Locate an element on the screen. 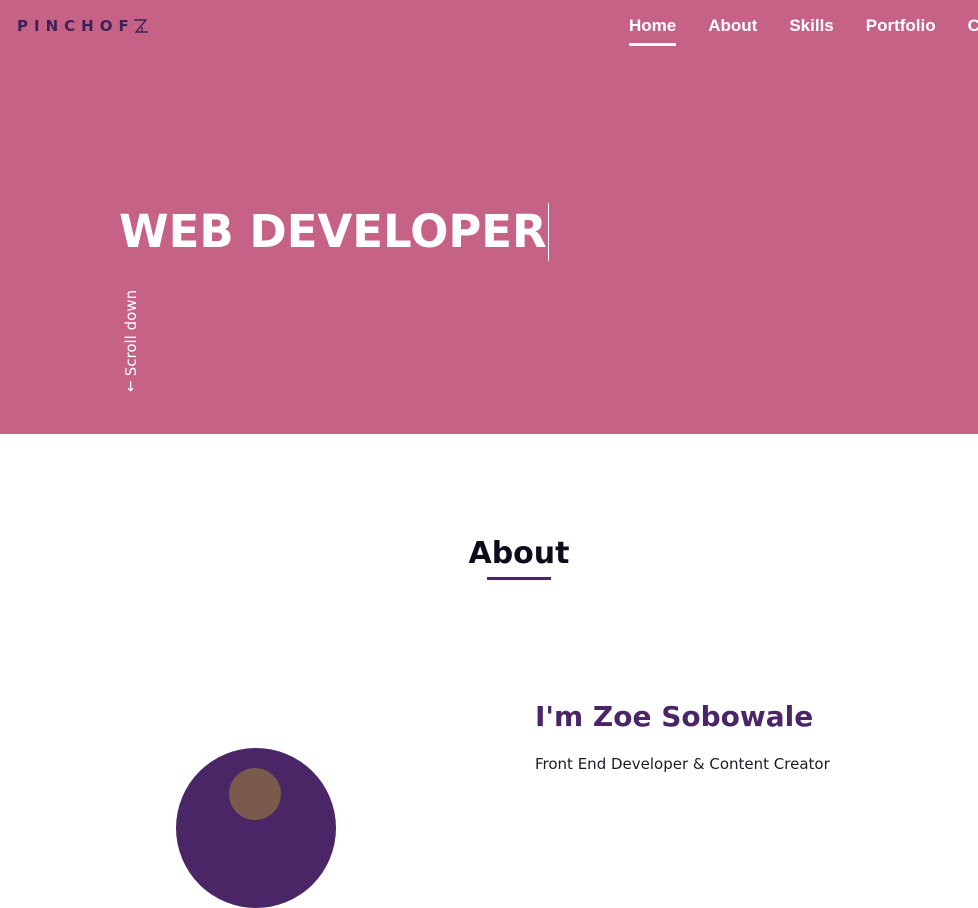 The height and width of the screenshot is (908, 978). nav-item-contact: C is located at coordinates (973, 31).